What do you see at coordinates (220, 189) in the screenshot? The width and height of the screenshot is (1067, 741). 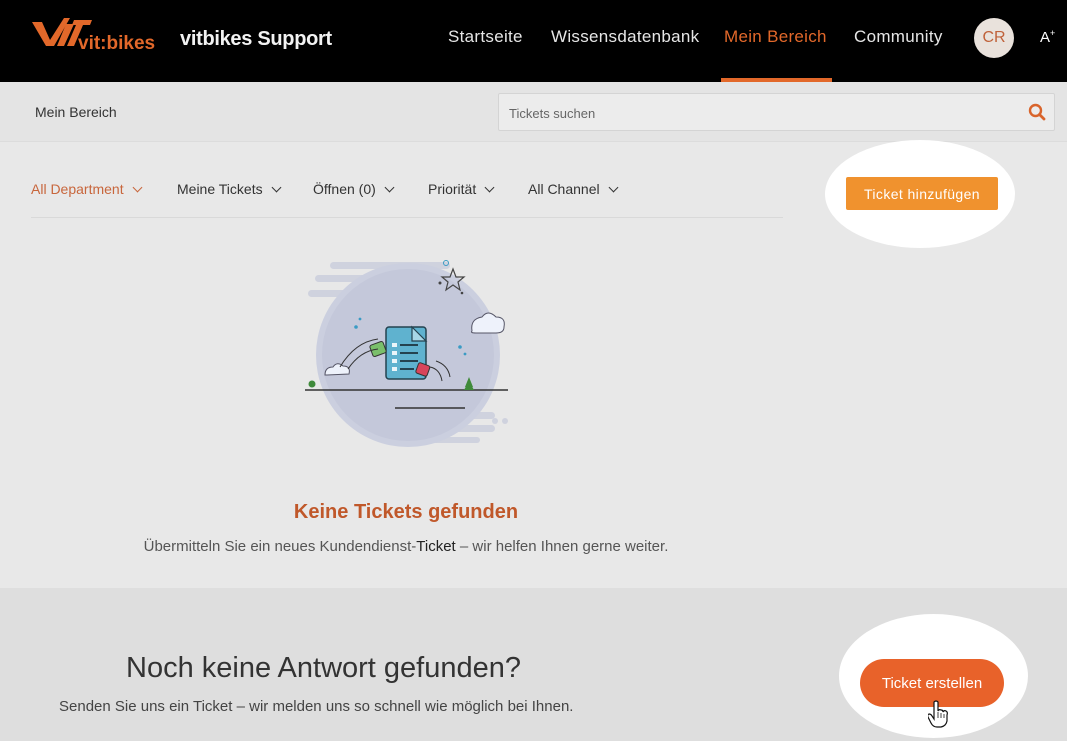 I see `filter-my-tickets-label: Meine Tickets` at bounding box center [220, 189].